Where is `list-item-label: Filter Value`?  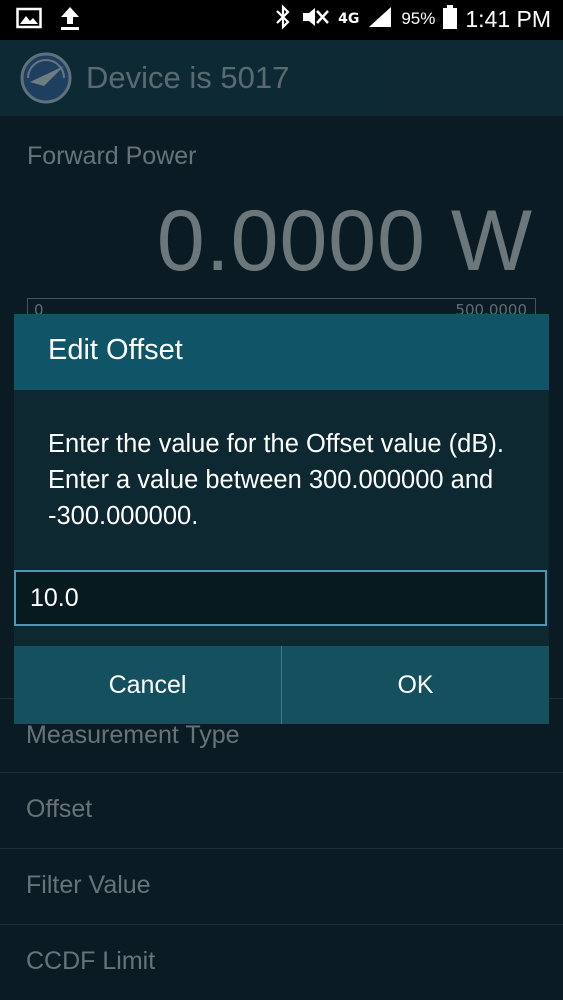 list-item-label: Filter Value is located at coordinates (88, 885).